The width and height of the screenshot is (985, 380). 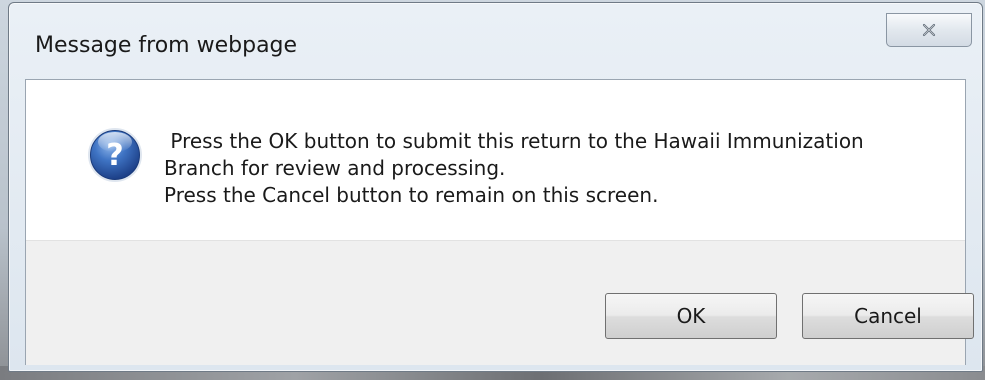 I want to click on close-button, so click(x=929, y=30).